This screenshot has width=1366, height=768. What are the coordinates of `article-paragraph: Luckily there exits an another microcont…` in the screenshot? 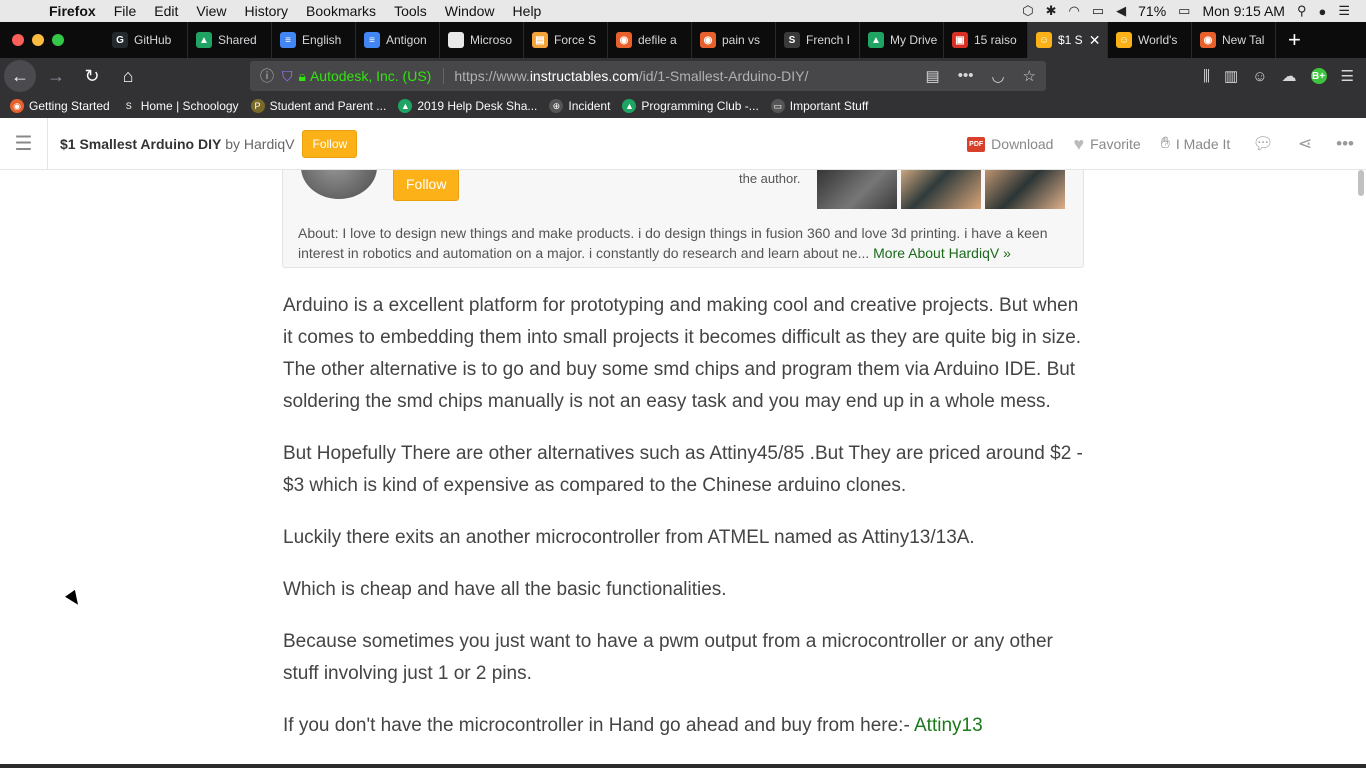 It's located at (629, 537).